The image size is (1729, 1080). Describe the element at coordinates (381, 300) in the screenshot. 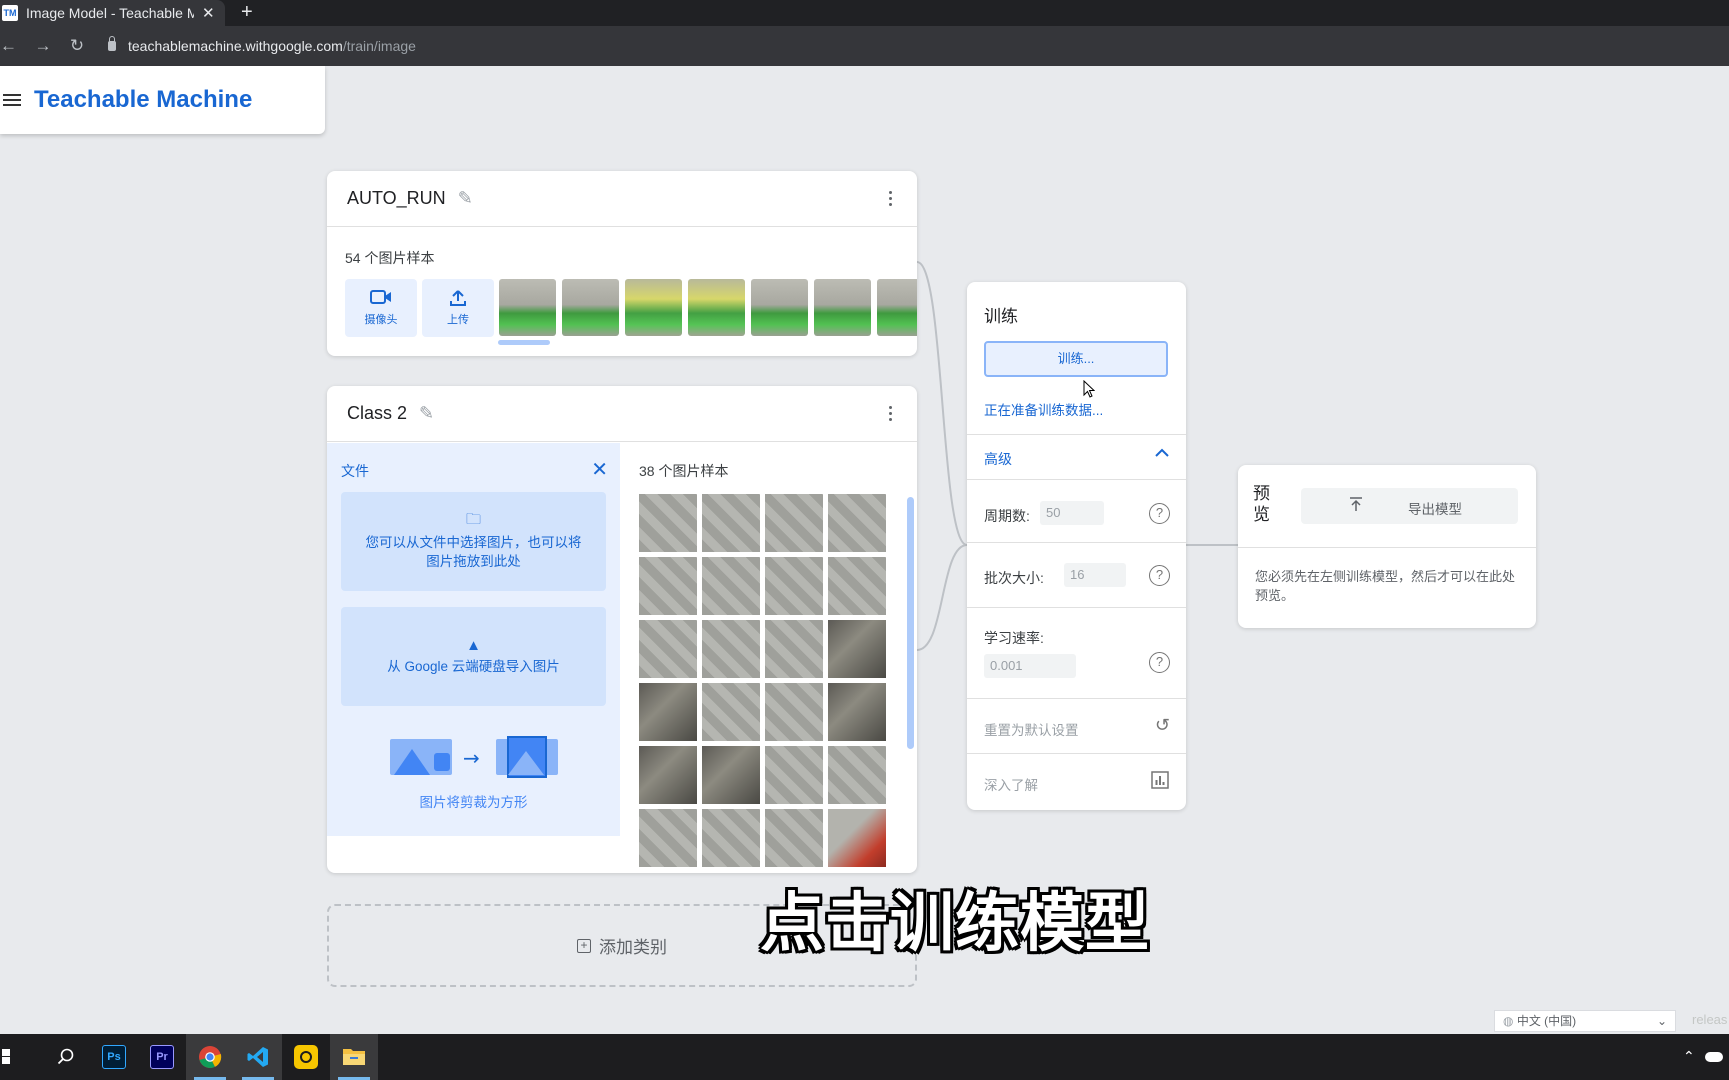

I see `video-camera-icon` at that location.